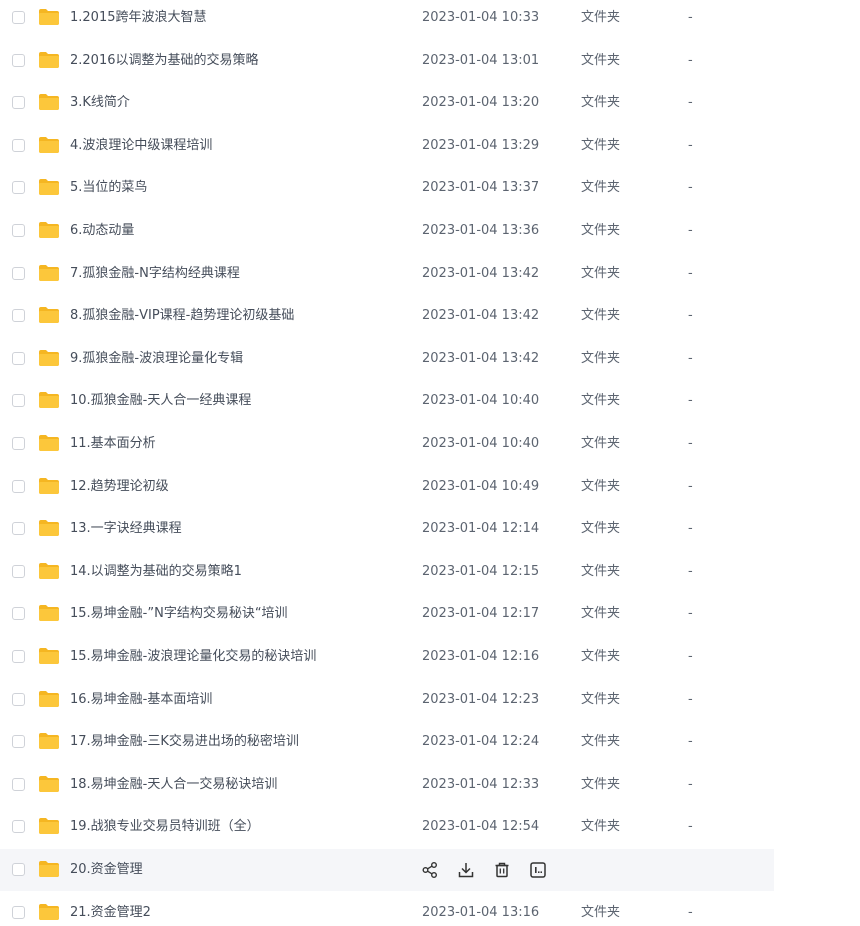 The image size is (860, 926). I want to click on file-row: 15.易坤金融-”N字结构交易秘诀“培训 2023-01-04 12:17 文件夹 -, so click(387, 614).